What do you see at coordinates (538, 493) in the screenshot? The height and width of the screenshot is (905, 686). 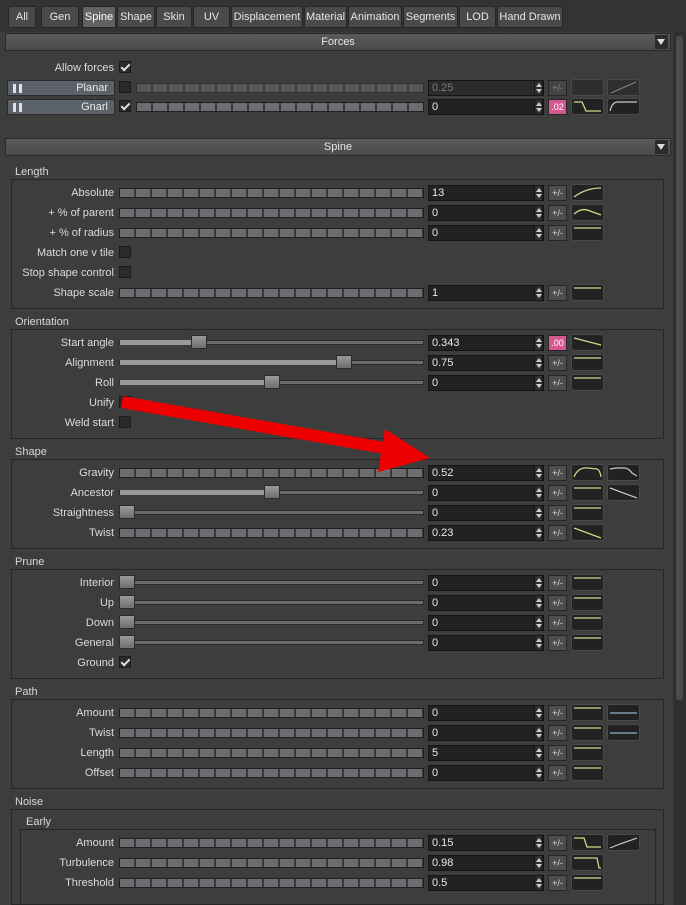 I see `ancestor-spinner` at bounding box center [538, 493].